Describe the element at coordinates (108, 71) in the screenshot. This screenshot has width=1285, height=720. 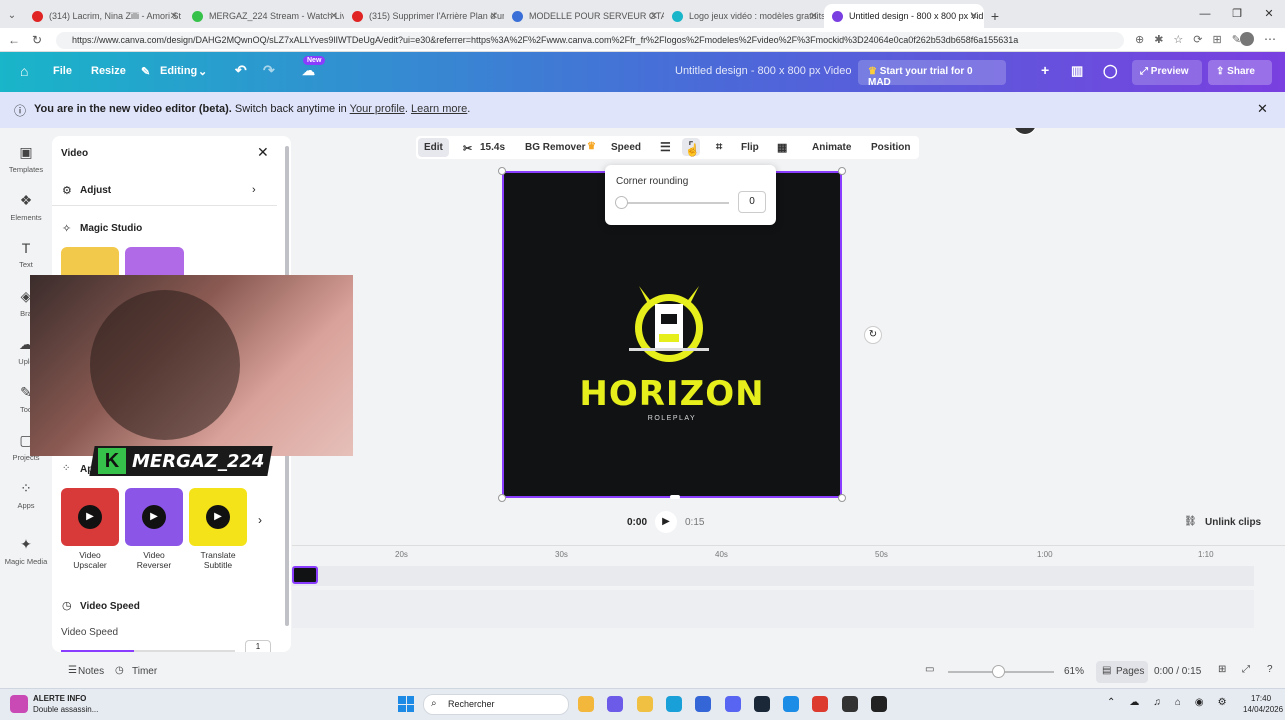
I see `resize-button: Resize` at that location.